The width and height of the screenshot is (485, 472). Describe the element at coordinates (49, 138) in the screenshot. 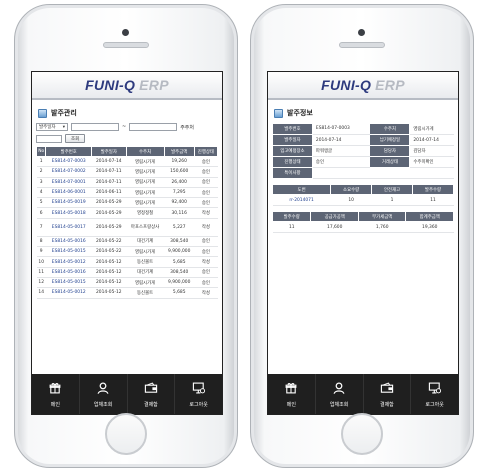

I see `vendor-input` at that location.